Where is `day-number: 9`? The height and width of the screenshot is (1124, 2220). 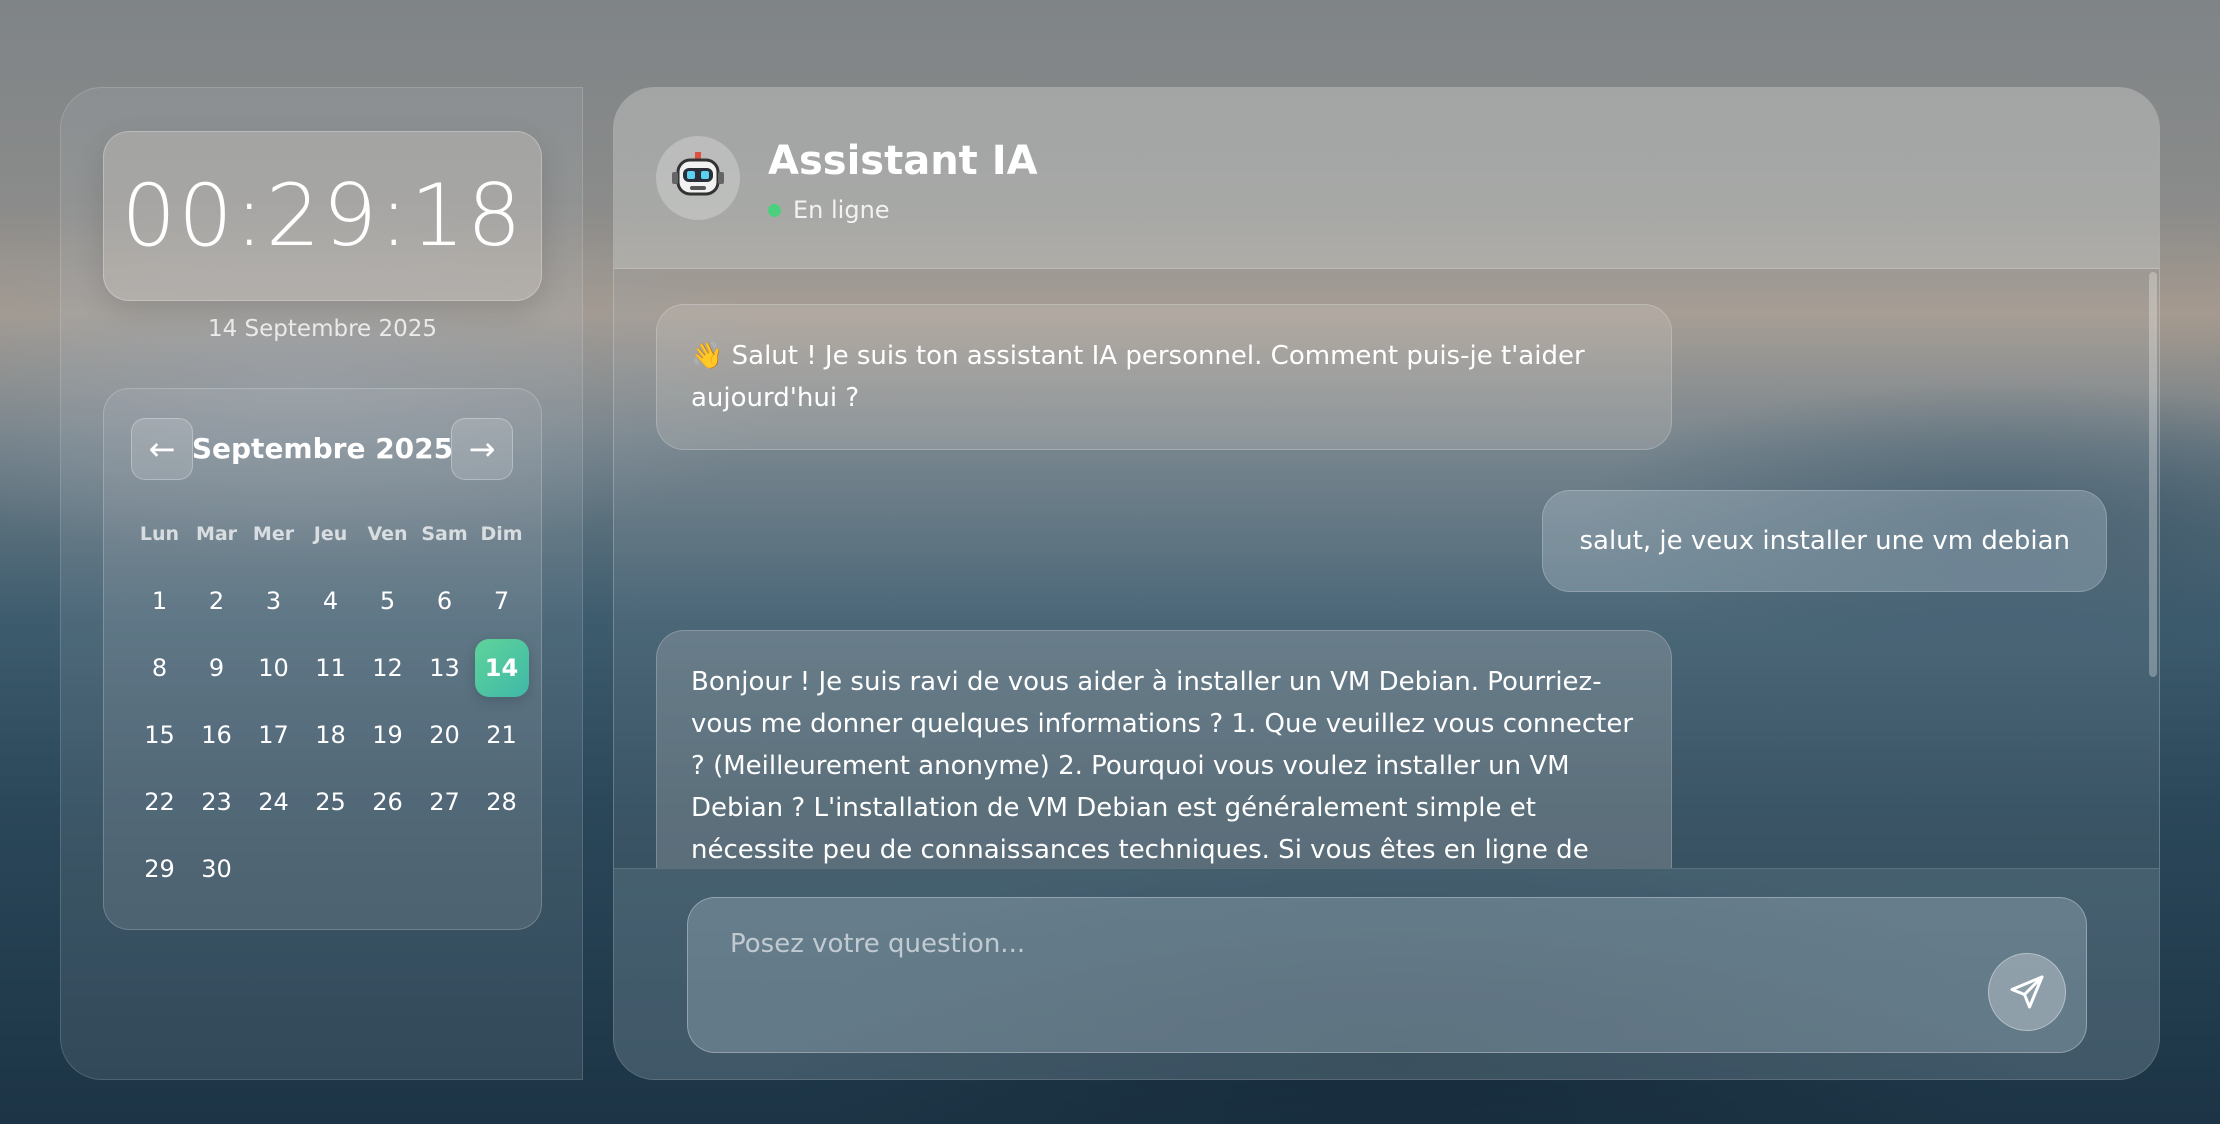
day-number: 9 is located at coordinates (216, 667).